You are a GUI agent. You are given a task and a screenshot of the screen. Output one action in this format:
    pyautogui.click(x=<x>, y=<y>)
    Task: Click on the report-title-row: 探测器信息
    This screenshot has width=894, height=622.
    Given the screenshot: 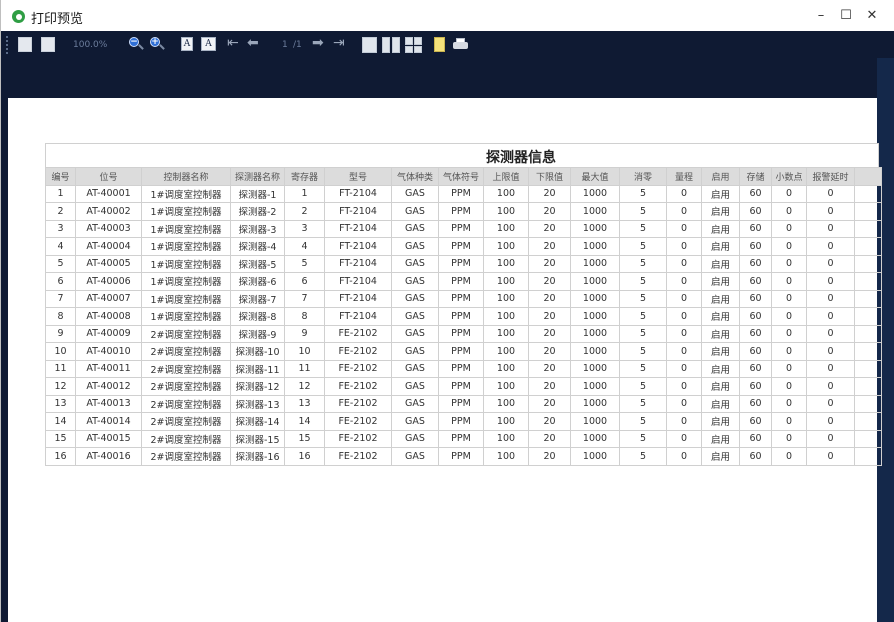 What is the action you would take?
    pyautogui.click(x=462, y=155)
    